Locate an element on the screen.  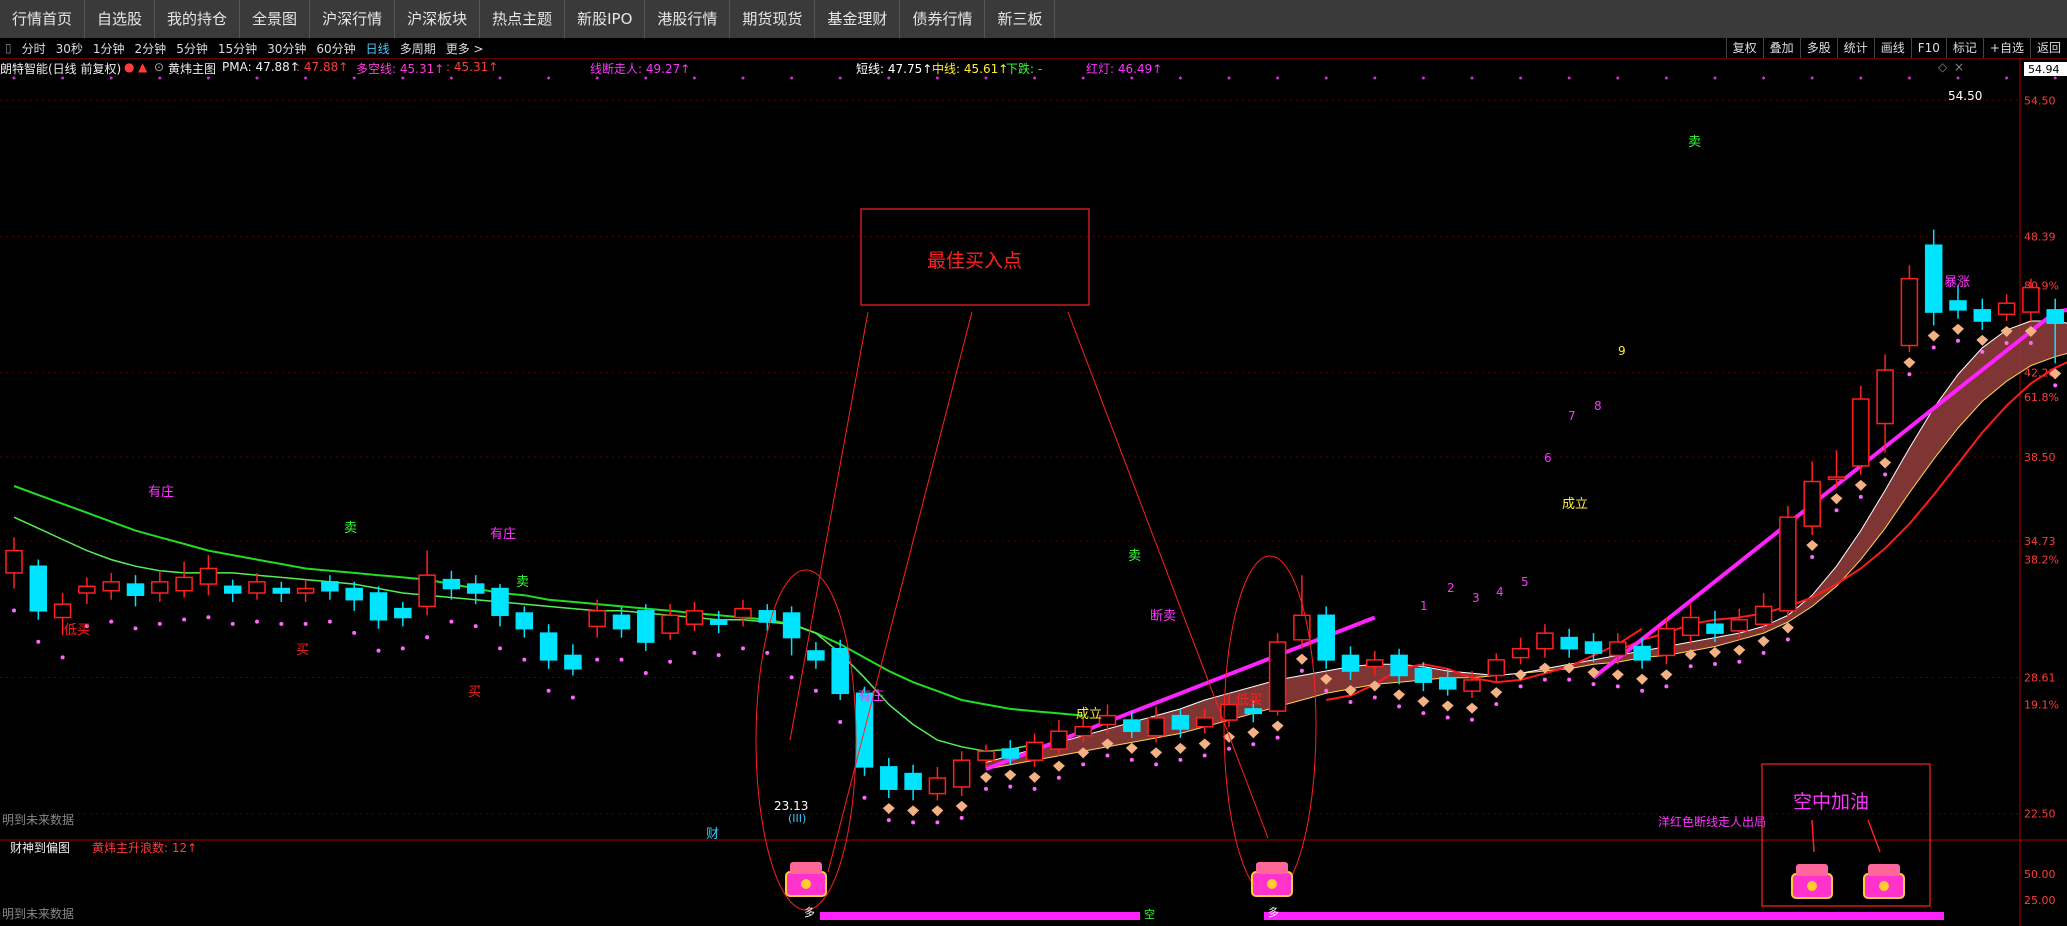
period-6: 30分钟 is located at coordinates (286, 48).